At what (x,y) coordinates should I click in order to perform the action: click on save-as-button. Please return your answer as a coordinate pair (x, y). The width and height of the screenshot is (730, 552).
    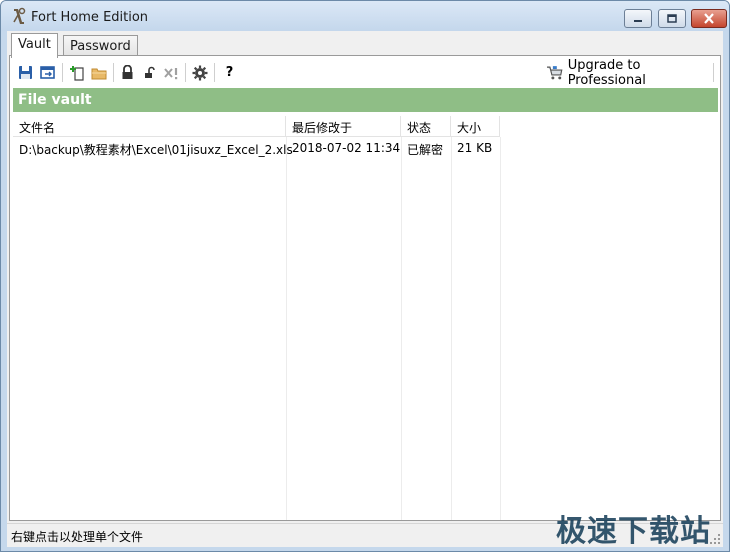
    Looking at the image, I should click on (47, 72).